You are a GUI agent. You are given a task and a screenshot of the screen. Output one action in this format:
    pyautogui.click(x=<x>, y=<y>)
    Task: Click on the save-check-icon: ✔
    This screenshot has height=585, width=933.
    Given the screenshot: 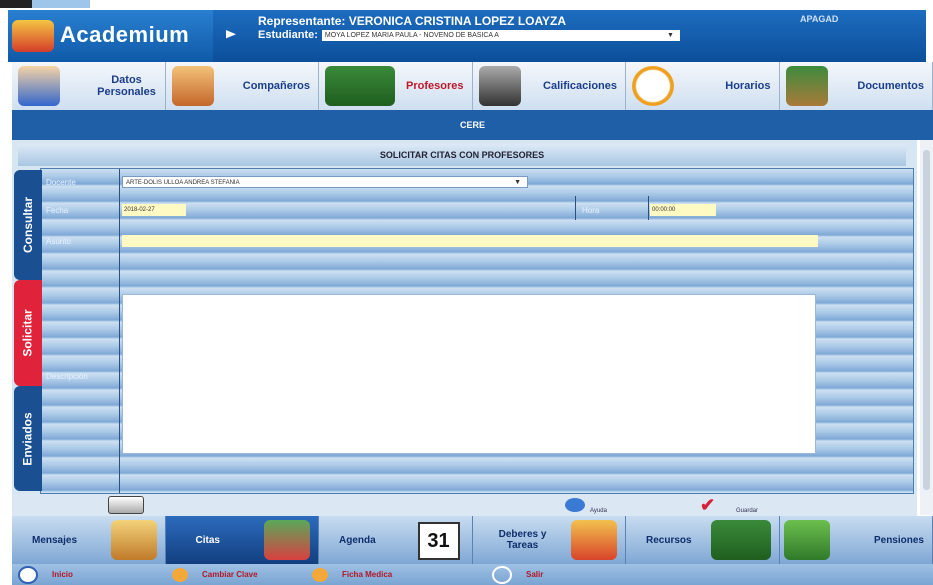 What is the action you would take?
    pyautogui.click(x=715, y=505)
    